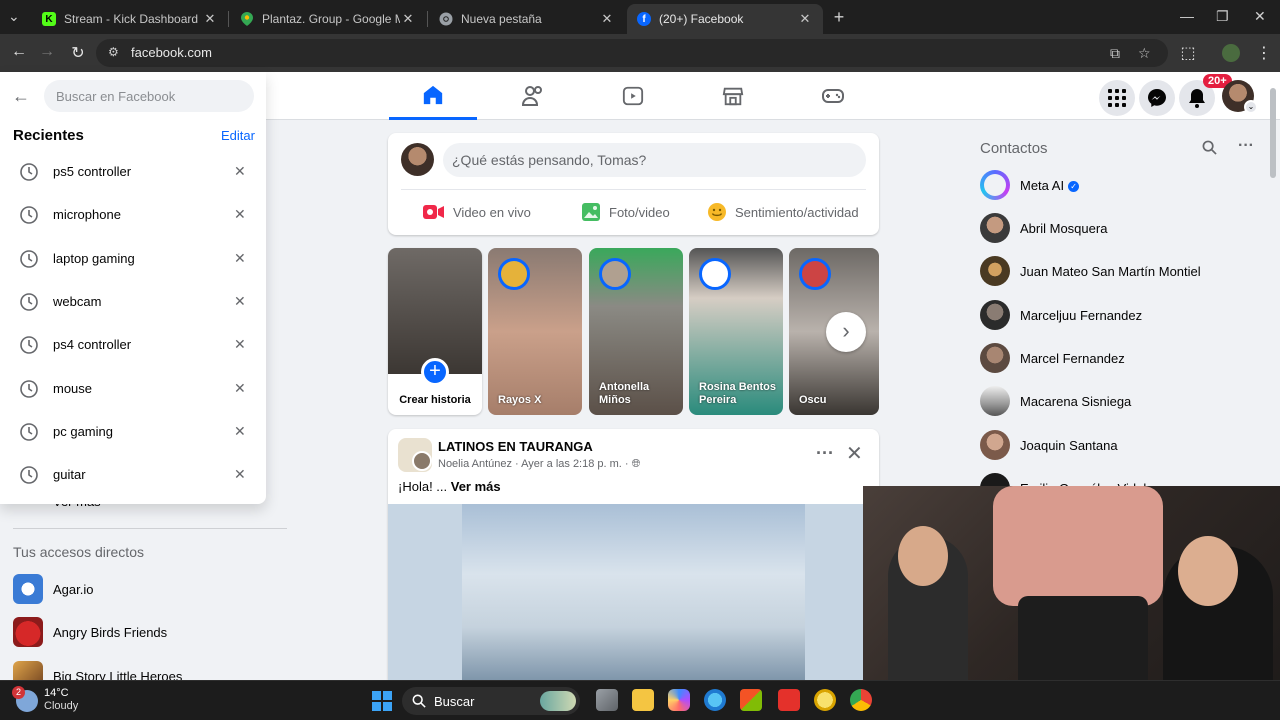 The image size is (1280, 720). I want to click on recent-search-item: microphone ✕, so click(133, 214).